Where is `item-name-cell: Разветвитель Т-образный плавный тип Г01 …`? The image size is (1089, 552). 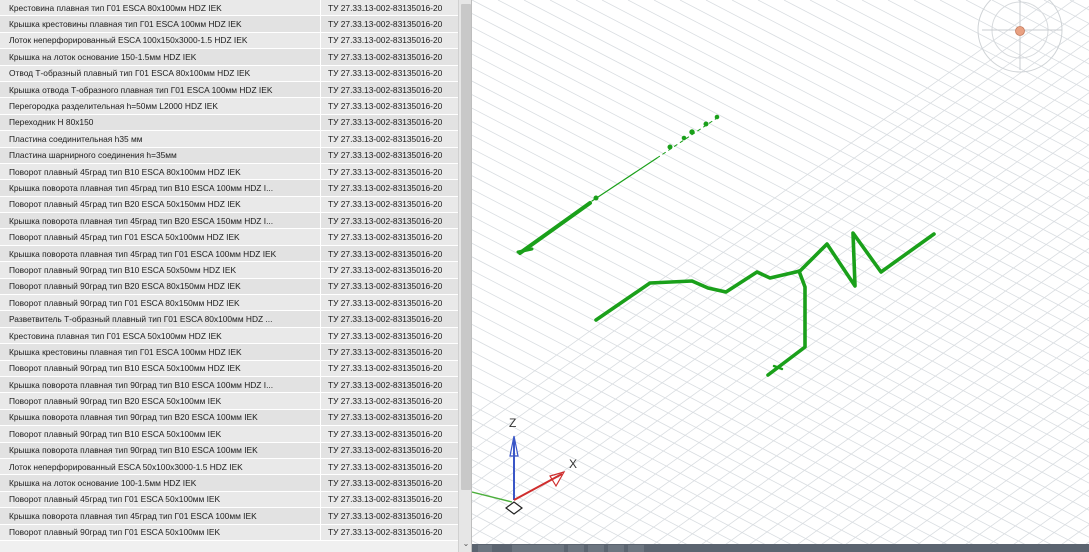
item-name-cell: Разветвитель Т-образный плавный тип Г01 … is located at coordinates (141, 319).